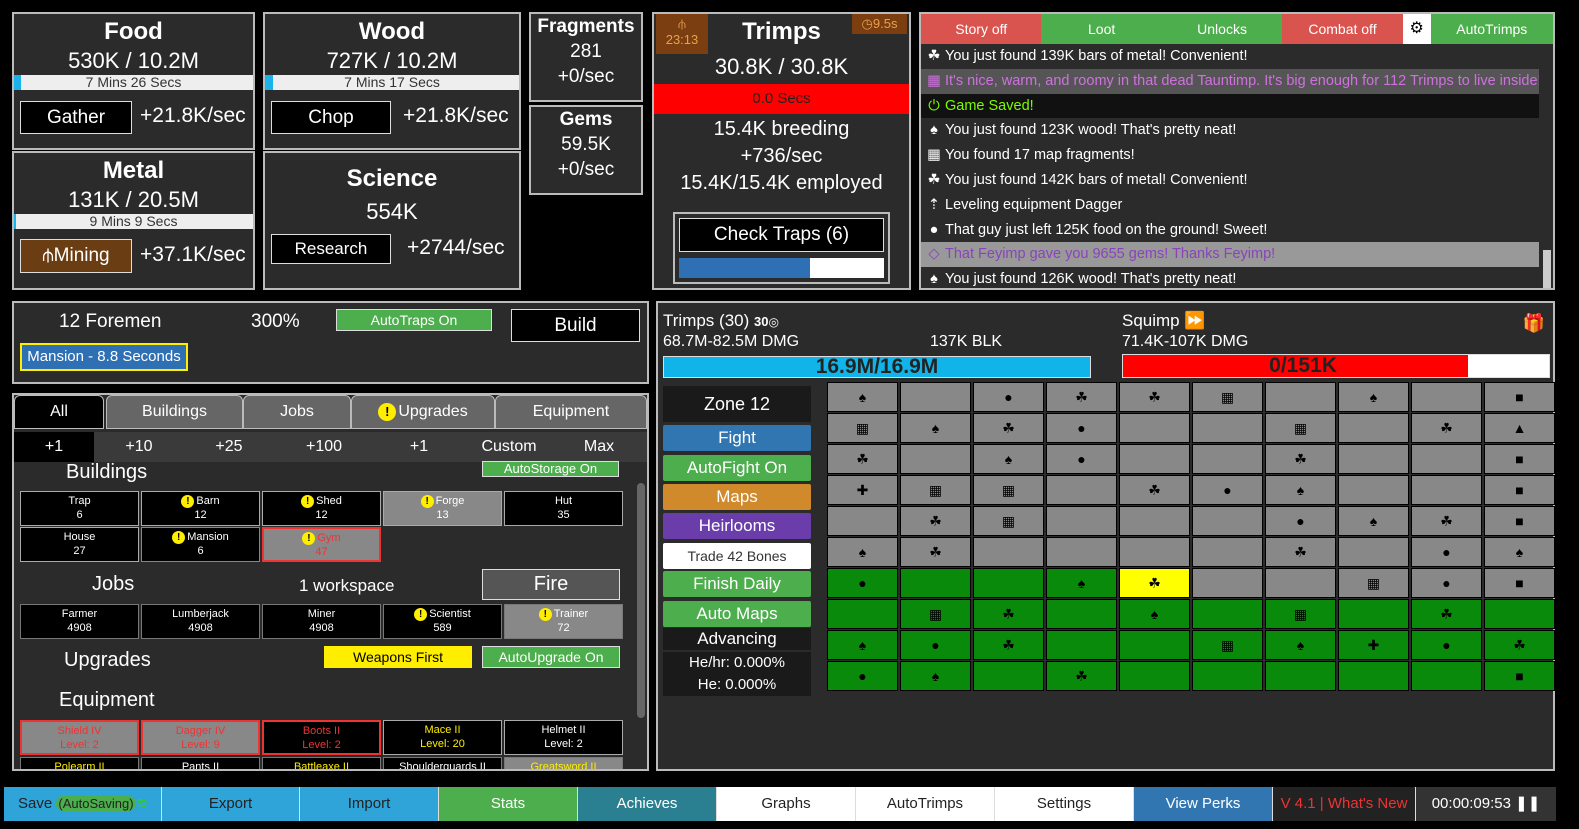 This screenshot has height=829, width=1579. I want to click on settings-button: Settings, so click(1064, 804).